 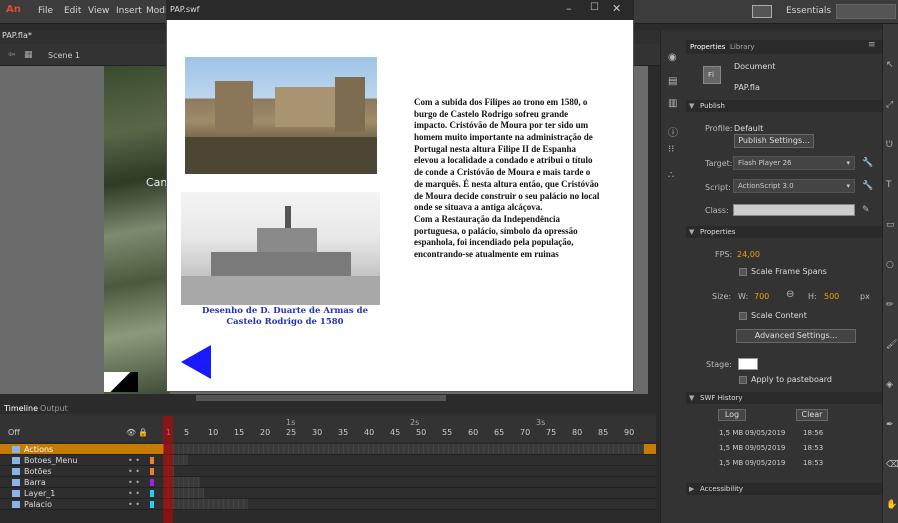 I want to click on back-triangle-button, so click(x=196, y=362).